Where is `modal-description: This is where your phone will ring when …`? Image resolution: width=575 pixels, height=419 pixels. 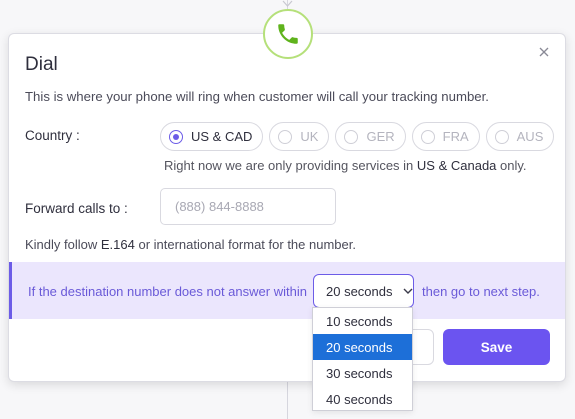 modal-description: This is where your phone will ring when … is located at coordinates (257, 96).